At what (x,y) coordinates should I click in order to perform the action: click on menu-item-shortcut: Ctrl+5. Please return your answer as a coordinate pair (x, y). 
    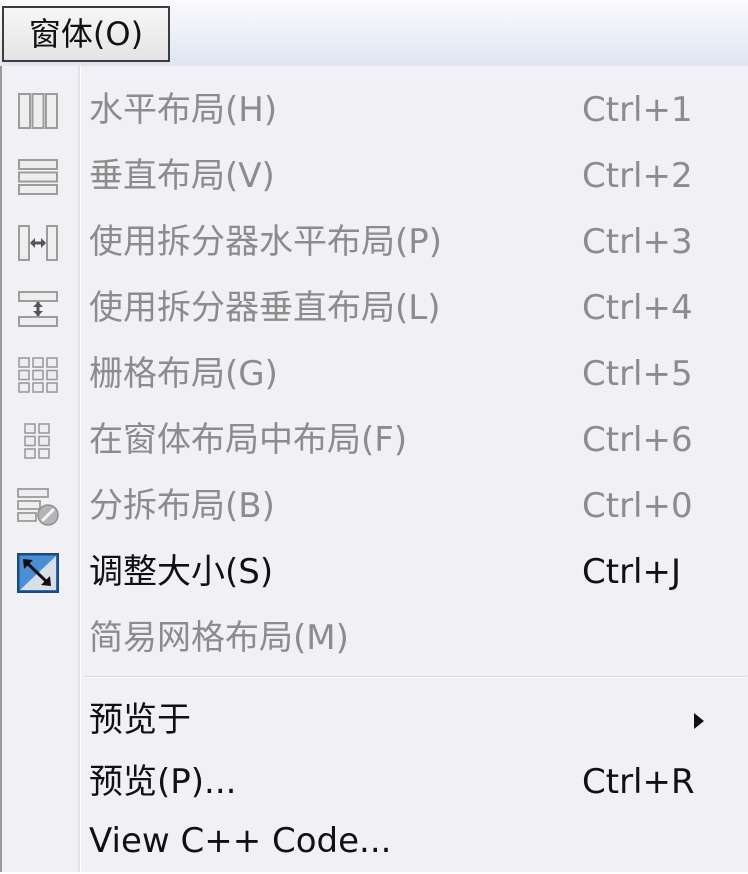
    Looking at the image, I should click on (637, 374).